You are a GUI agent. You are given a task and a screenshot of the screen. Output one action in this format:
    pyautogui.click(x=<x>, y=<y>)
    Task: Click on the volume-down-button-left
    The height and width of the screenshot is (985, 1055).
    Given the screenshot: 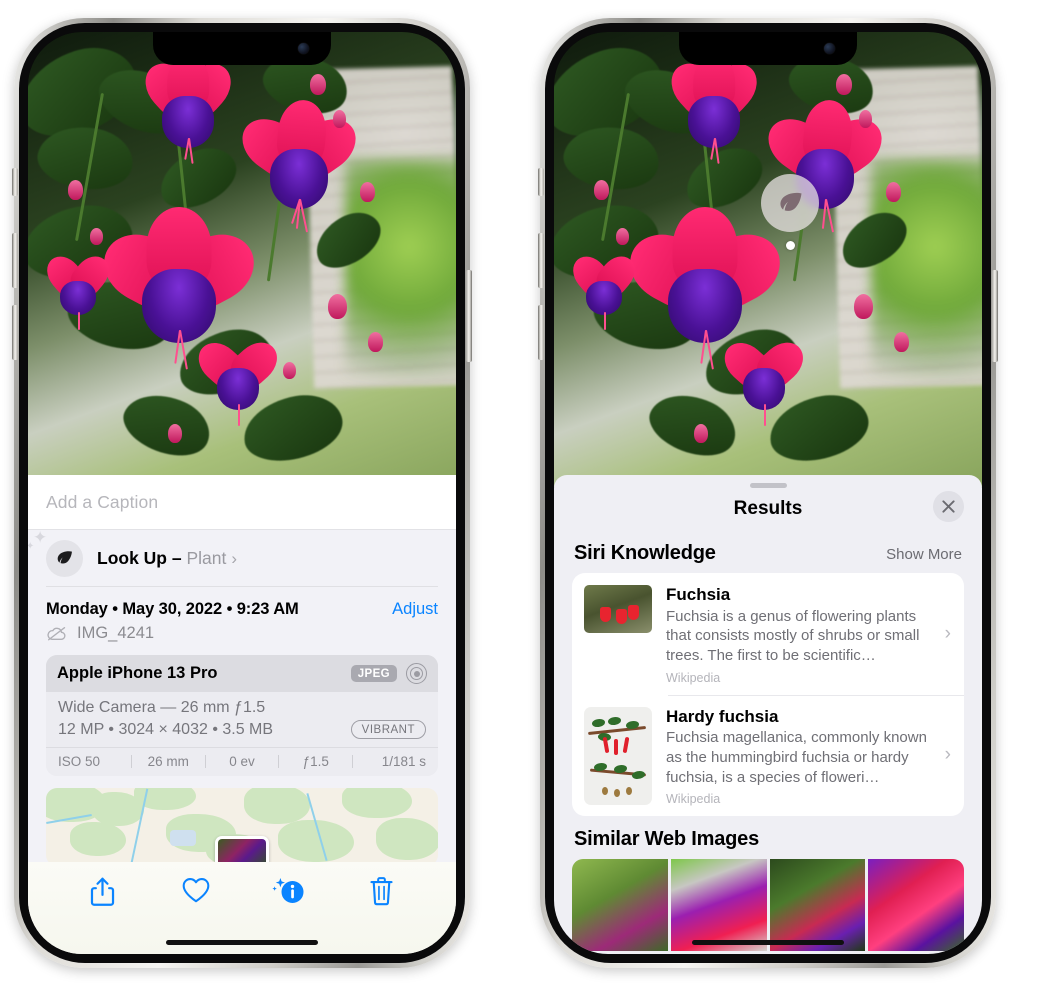 What is the action you would take?
    pyautogui.click(x=15, y=332)
    